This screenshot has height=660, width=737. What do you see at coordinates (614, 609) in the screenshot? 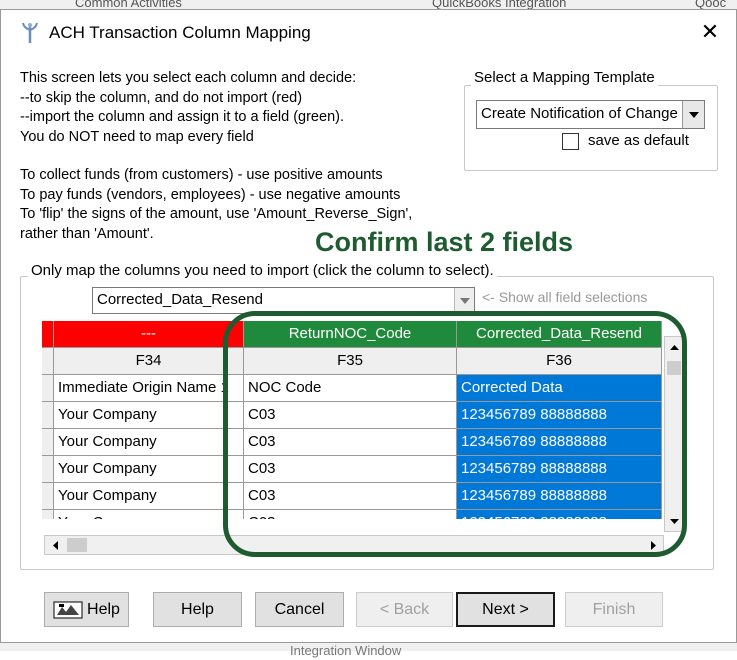
I see `finish-button: Finish` at bounding box center [614, 609].